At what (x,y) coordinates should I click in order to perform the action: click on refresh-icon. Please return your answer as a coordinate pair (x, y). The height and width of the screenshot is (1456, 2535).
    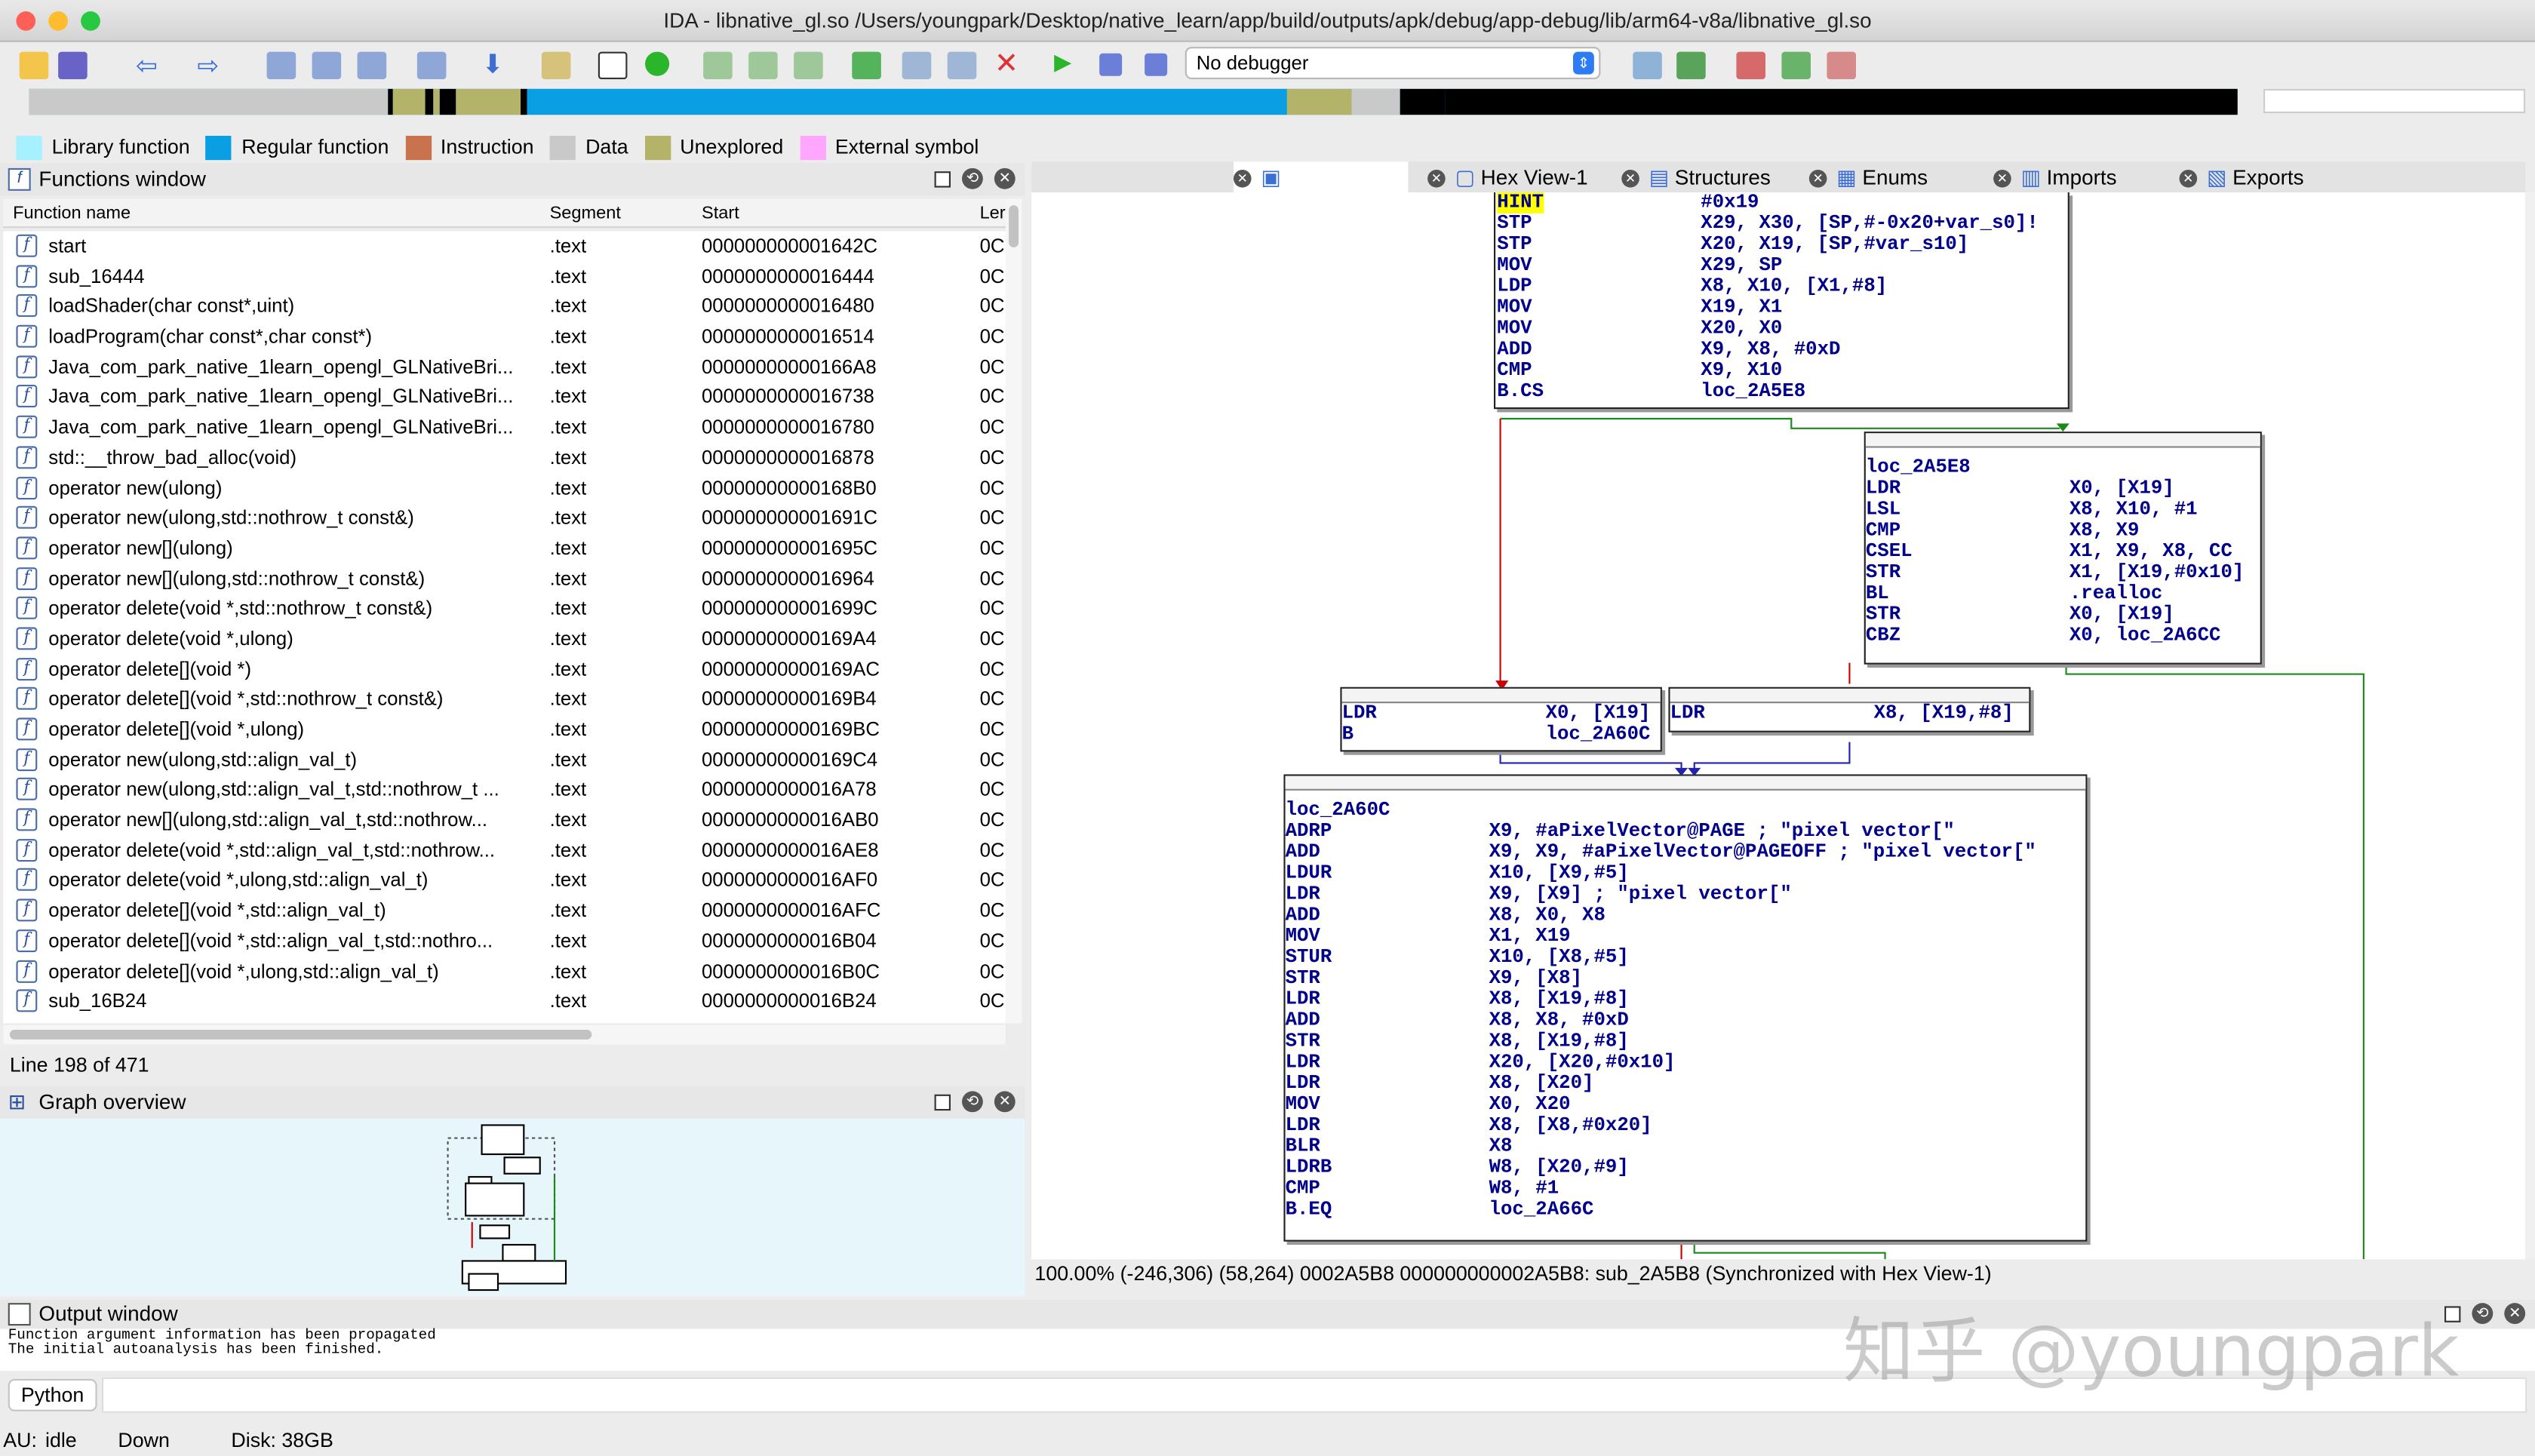
    Looking at the image, I should click on (1691, 65).